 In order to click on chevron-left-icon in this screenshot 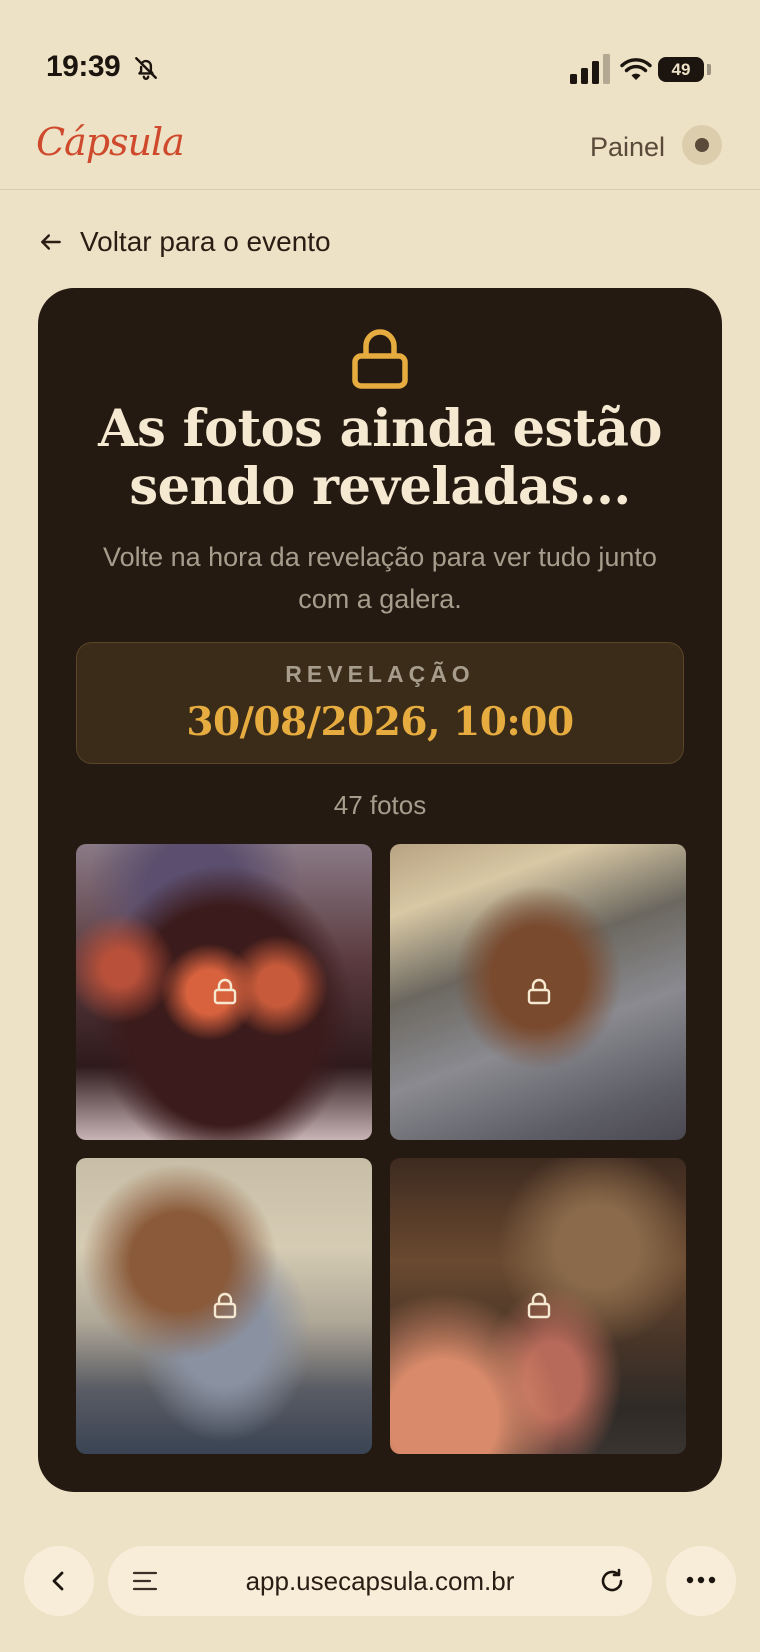, I will do `click(58, 1581)`.